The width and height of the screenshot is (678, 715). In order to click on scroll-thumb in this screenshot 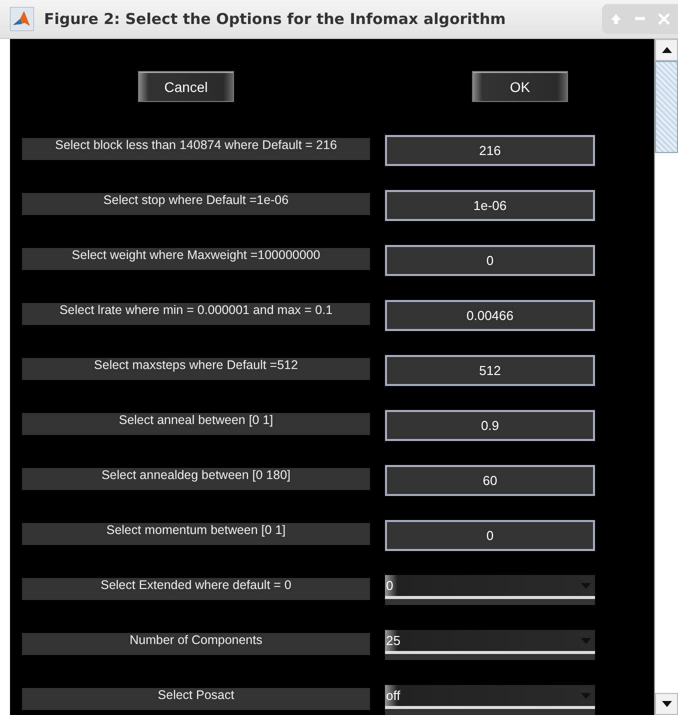, I will do `click(666, 107)`.